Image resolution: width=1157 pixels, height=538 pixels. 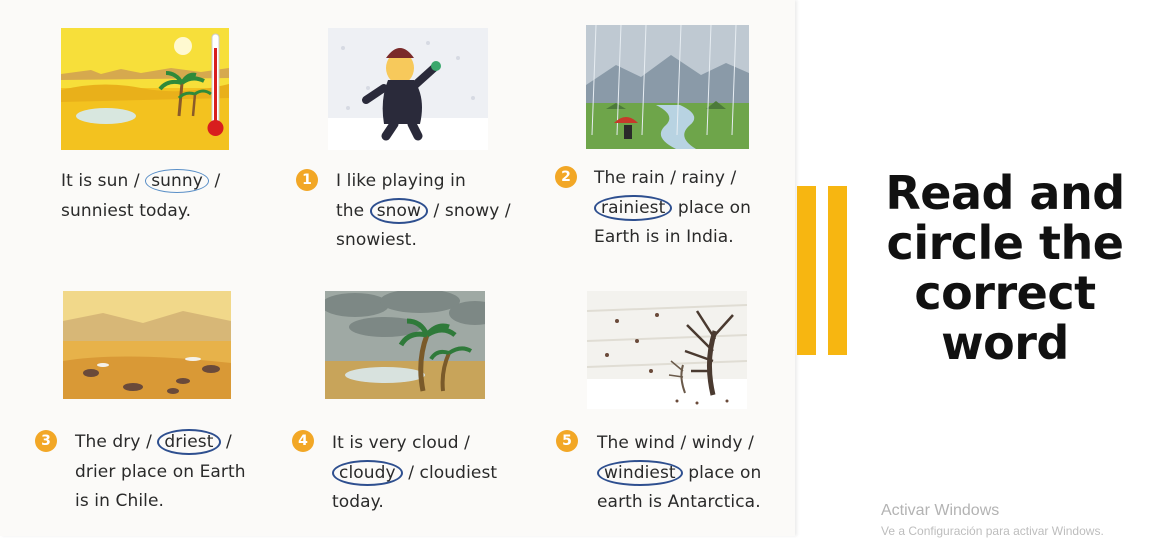 I want to click on cloudy-palms-illustration, so click(x=405, y=345).